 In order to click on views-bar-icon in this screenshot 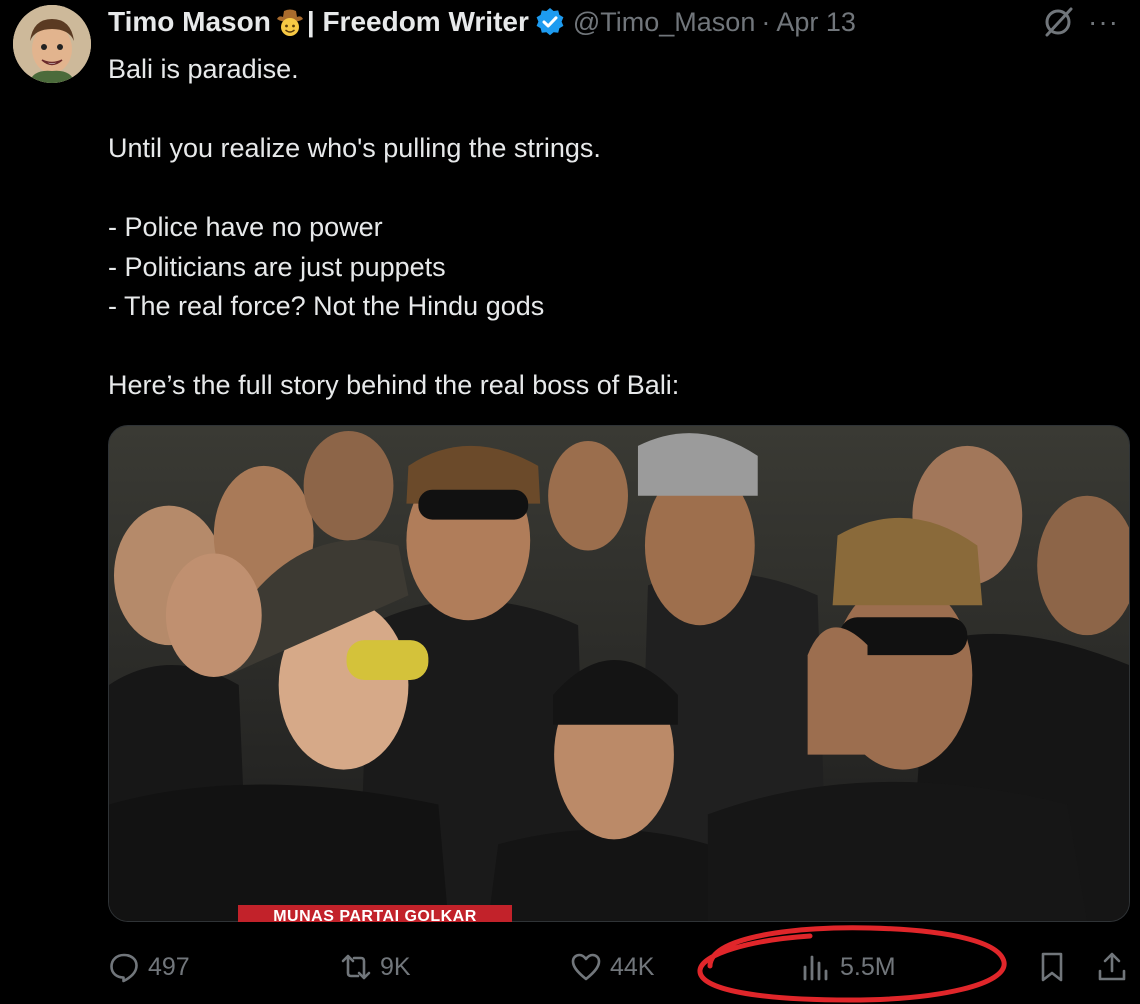, I will do `click(815, 968)`.